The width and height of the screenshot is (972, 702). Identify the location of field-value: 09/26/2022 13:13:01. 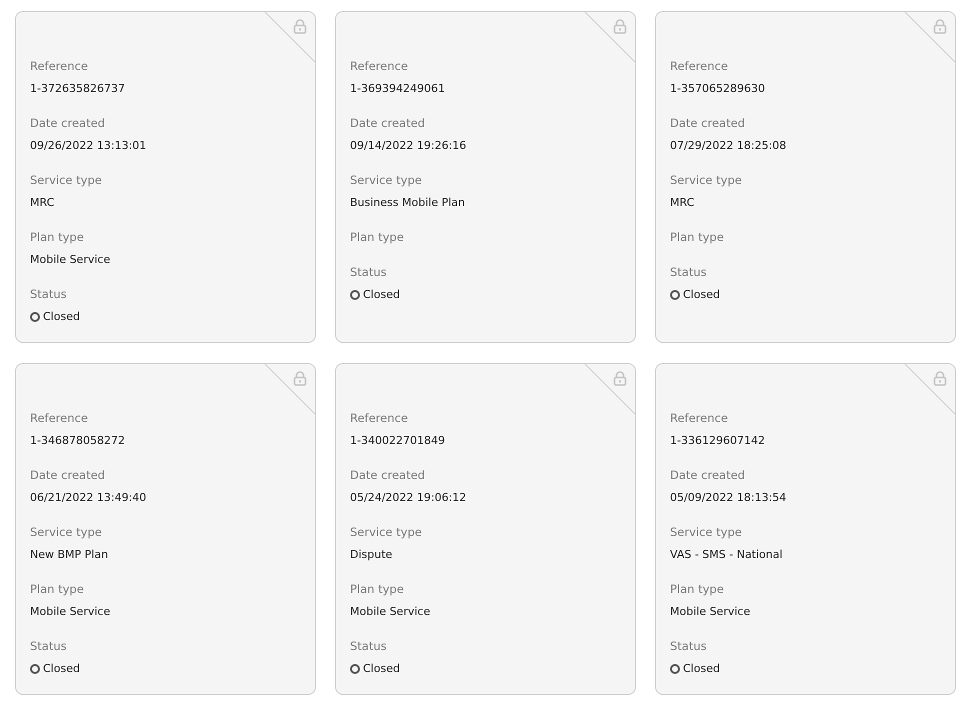
(88, 146).